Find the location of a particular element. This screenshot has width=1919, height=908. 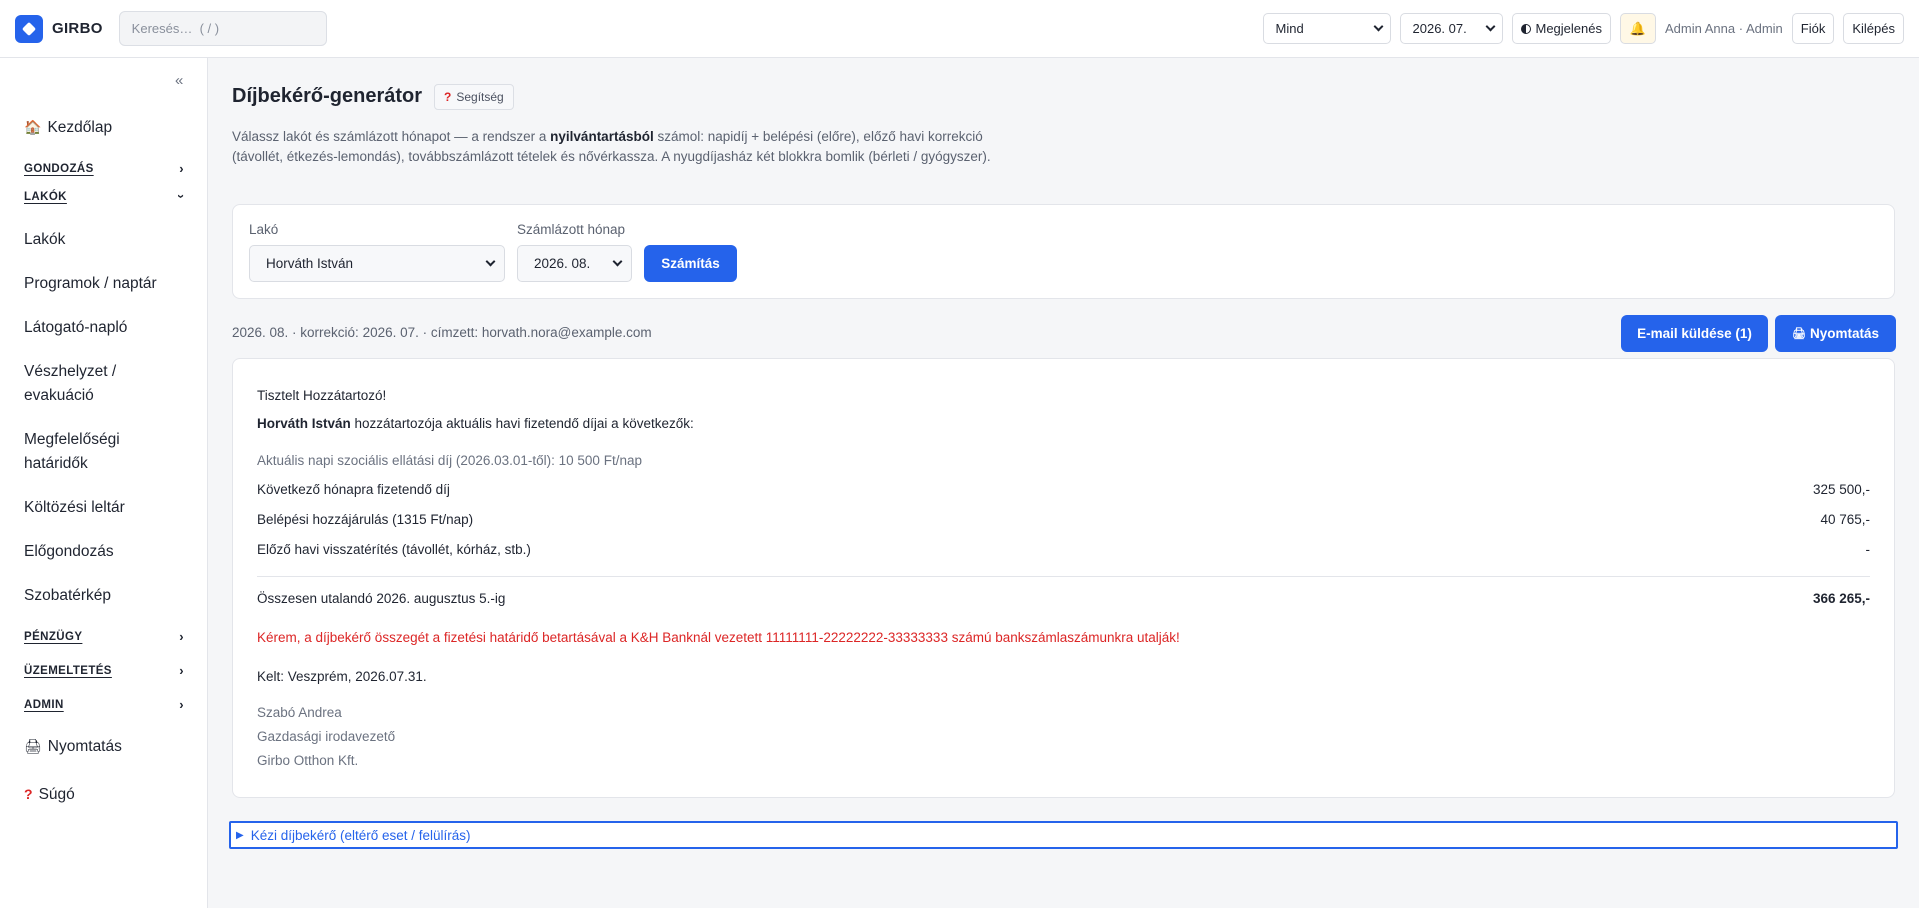

line-item-label: Belépési hozzájárulás (1315 Ft/nap) is located at coordinates (365, 519).